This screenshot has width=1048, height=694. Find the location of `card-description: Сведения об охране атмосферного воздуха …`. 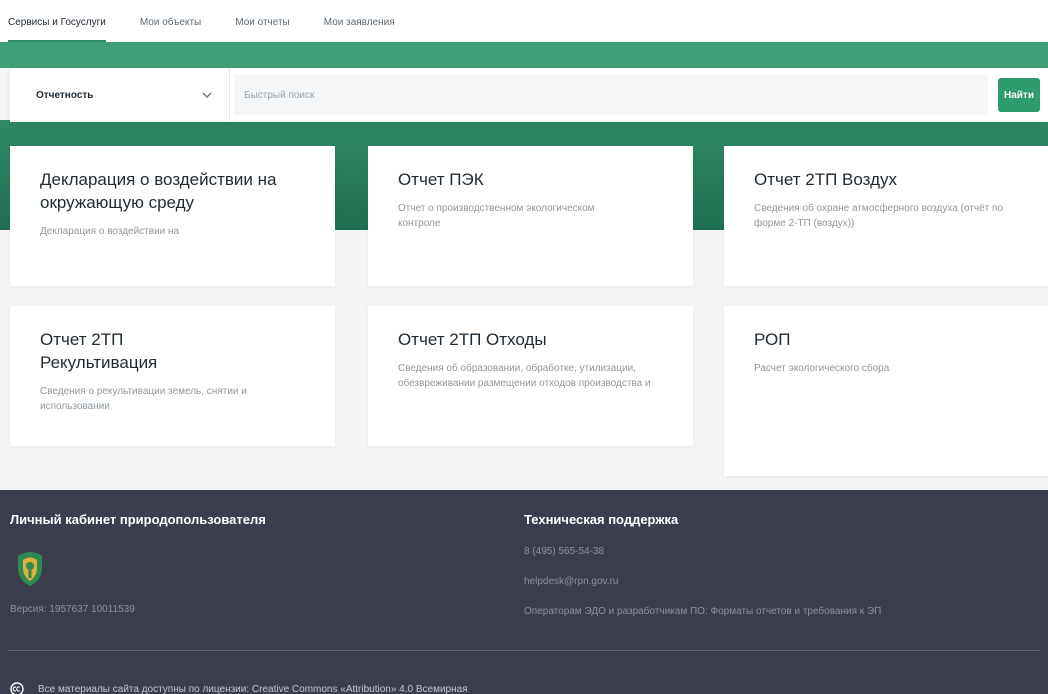

card-description: Сведения об охране атмосферного воздуха … is located at coordinates (878, 216).